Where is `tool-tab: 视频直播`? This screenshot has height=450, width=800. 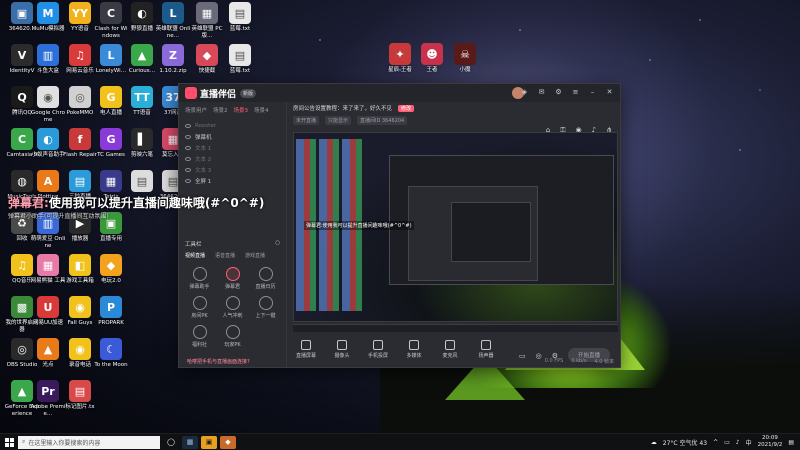 tool-tab: 视频直播 is located at coordinates (195, 255).